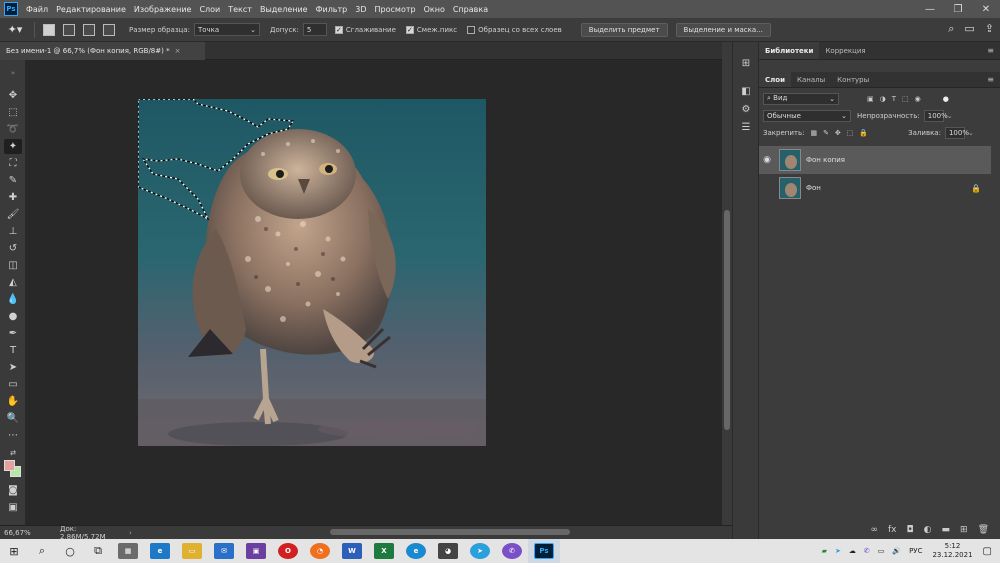 The image size is (1000, 563). What do you see at coordinates (13, 384) in the screenshot?
I see `shape-tool-icon: ▭` at bounding box center [13, 384].